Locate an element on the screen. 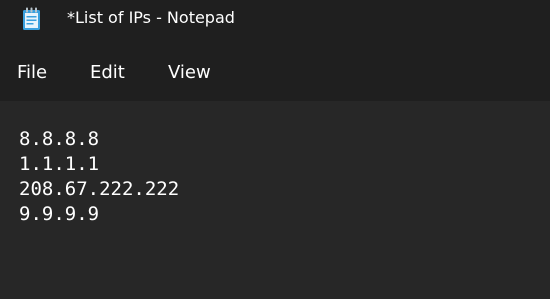 The image size is (550, 299). title-bar: *List of IPs - Notepad is located at coordinates (275, 20).